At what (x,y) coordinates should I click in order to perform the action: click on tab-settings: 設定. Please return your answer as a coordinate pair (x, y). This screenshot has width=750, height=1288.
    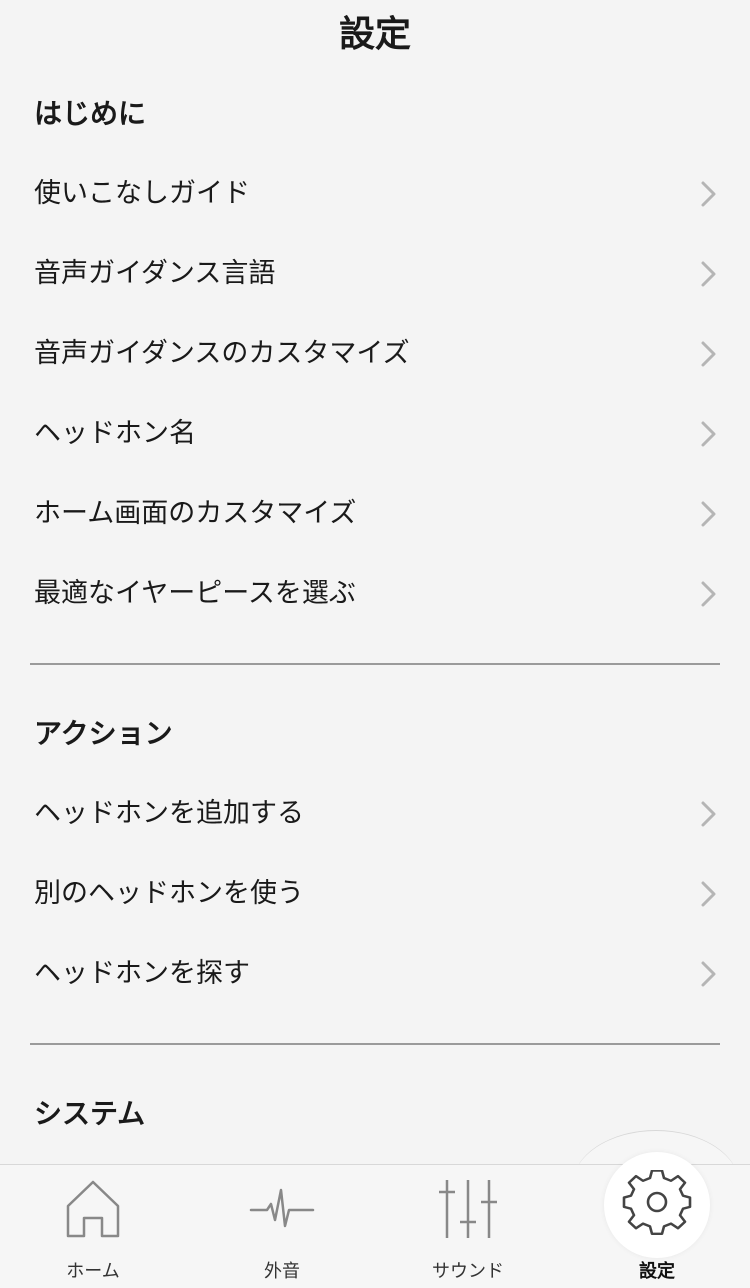
    Looking at the image, I should click on (657, 1226).